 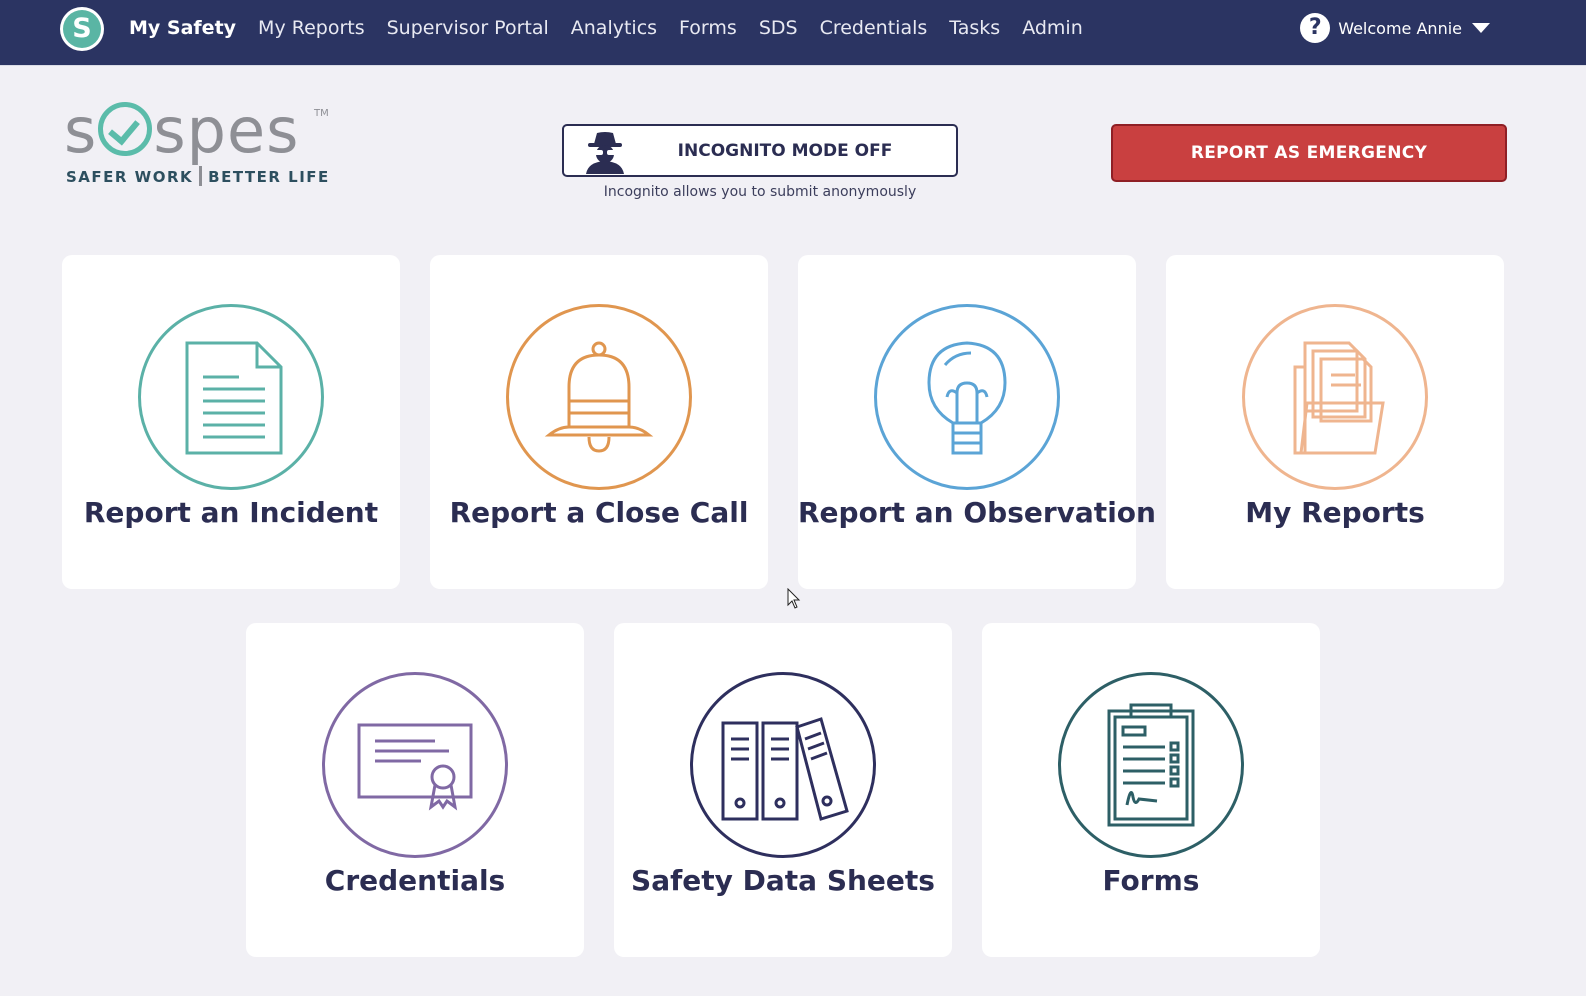 What do you see at coordinates (778, 28) in the screenshot?
I see `nav-item-sds: SDS` at bounding box center [778, 28].